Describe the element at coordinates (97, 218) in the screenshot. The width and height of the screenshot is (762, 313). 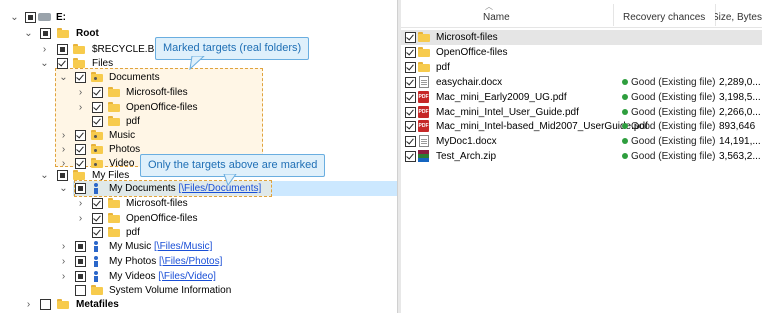
I see `my-openoffice-files-checkbox` at that location.